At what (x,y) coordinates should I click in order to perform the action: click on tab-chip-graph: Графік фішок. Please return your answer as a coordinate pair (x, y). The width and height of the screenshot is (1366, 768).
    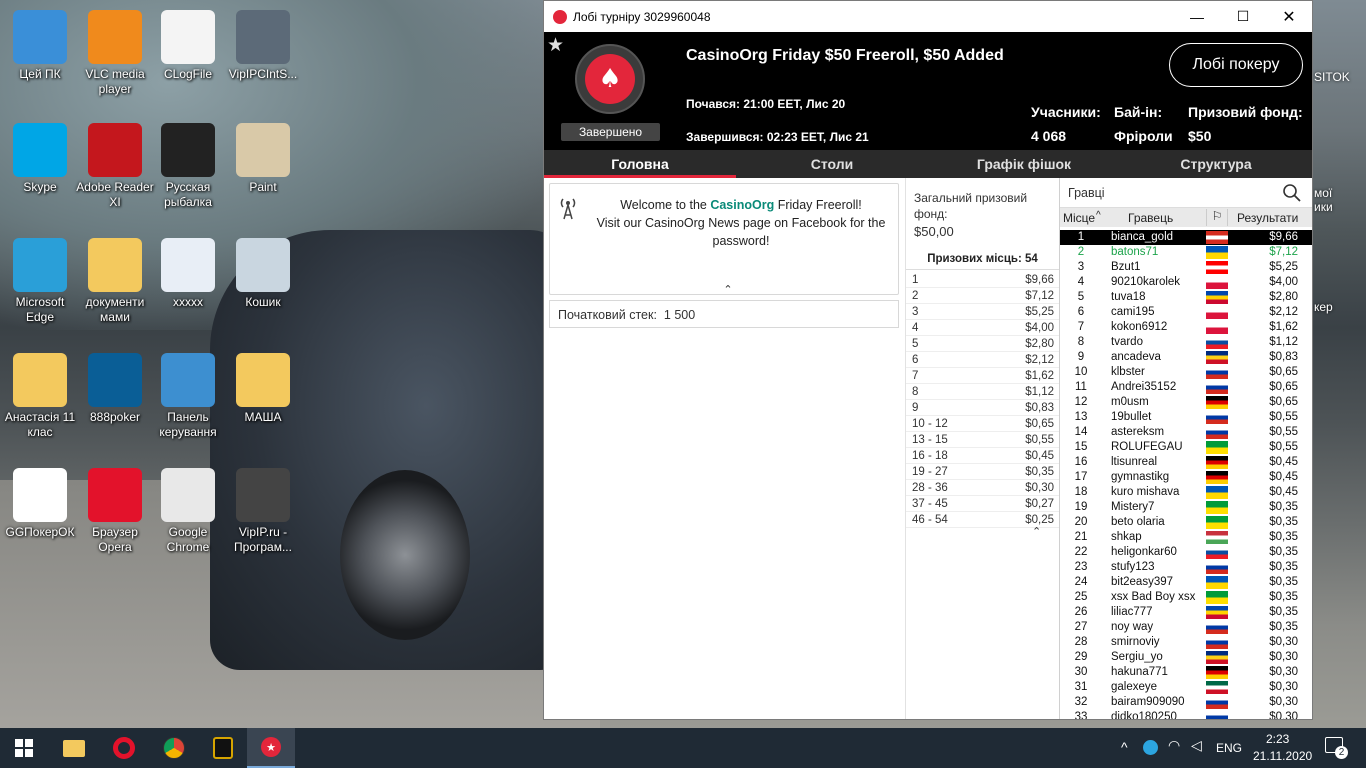
    Looking at the image, I should click on (1024, 164).